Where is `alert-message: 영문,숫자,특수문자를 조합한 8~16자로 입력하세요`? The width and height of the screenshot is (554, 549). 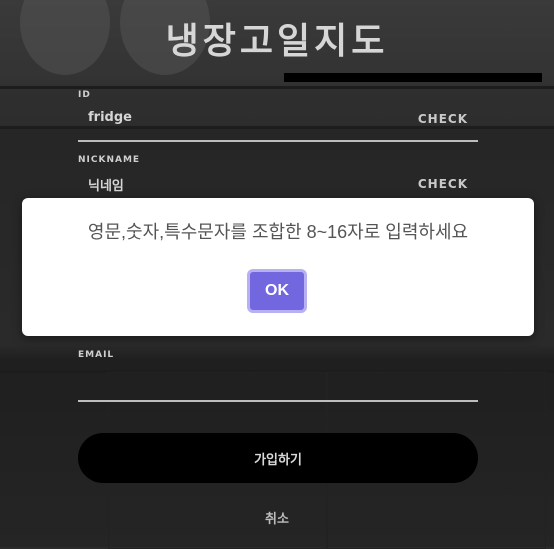
alert-message: 영문,숫자,특수문자를 조합한 8~16자로 입력하세요 is located at coordinates (278, 232).